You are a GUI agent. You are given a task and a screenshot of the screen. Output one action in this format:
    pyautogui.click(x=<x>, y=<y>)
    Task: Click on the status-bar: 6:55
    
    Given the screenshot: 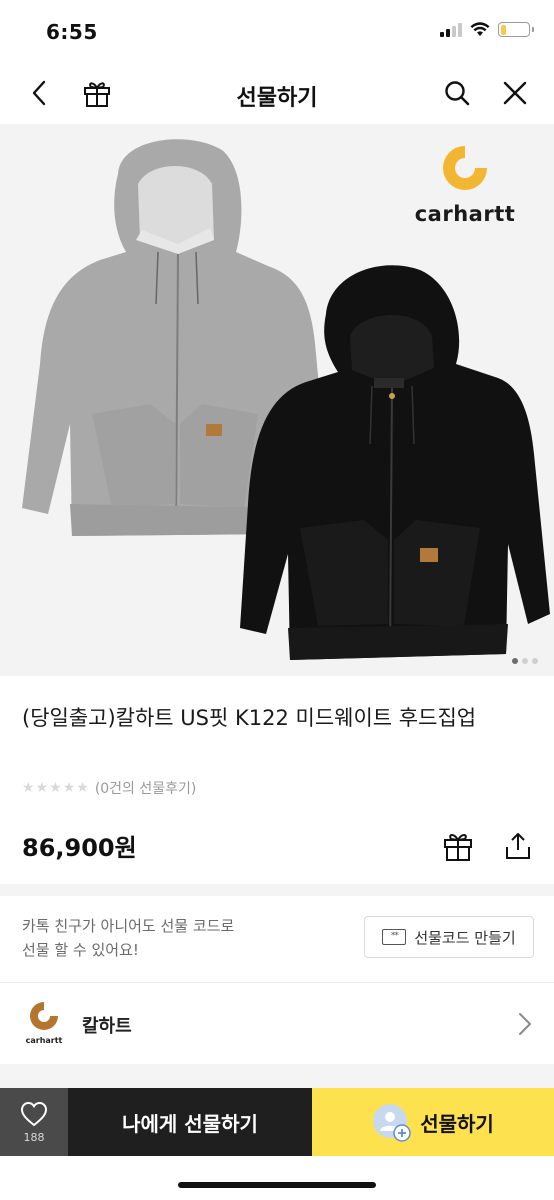 What is the action you would take?
    pyautogui.click(x=277, y=31)
    